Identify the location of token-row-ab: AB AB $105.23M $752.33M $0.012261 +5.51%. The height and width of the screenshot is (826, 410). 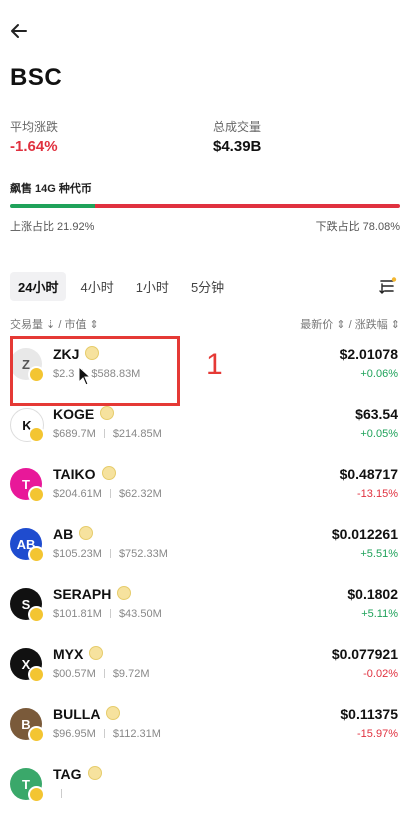
(205, 556).